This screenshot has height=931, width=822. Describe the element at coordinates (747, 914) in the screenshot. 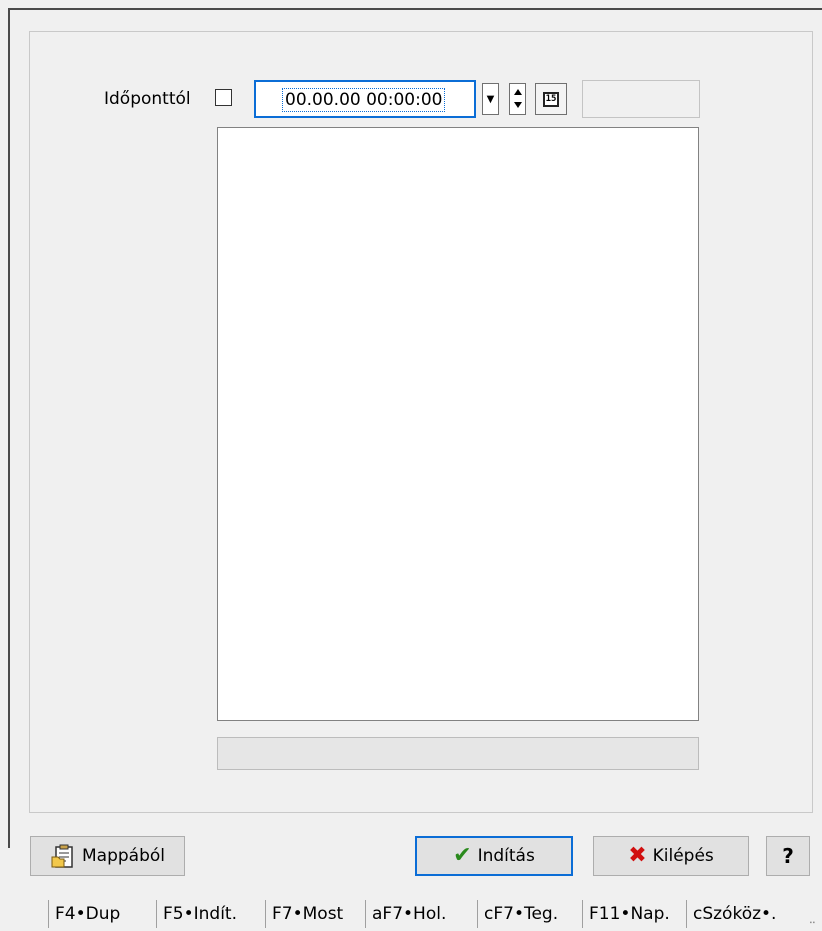

I see `status-item-cszokoz: cSzóköz•.` at that location.